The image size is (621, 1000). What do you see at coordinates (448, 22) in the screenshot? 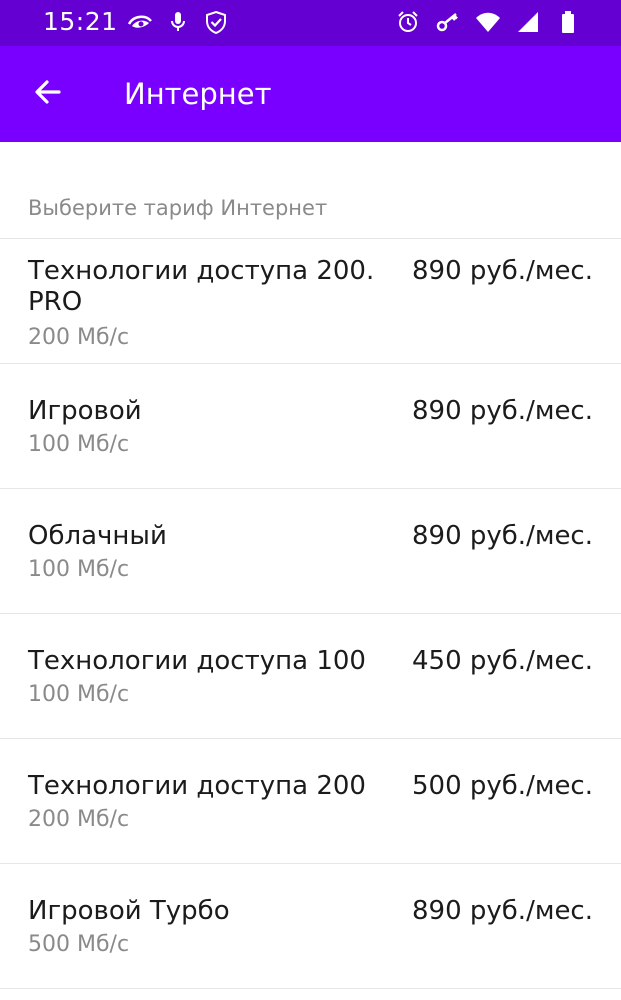
I see `key-icon` at bounding box center [448, 22].